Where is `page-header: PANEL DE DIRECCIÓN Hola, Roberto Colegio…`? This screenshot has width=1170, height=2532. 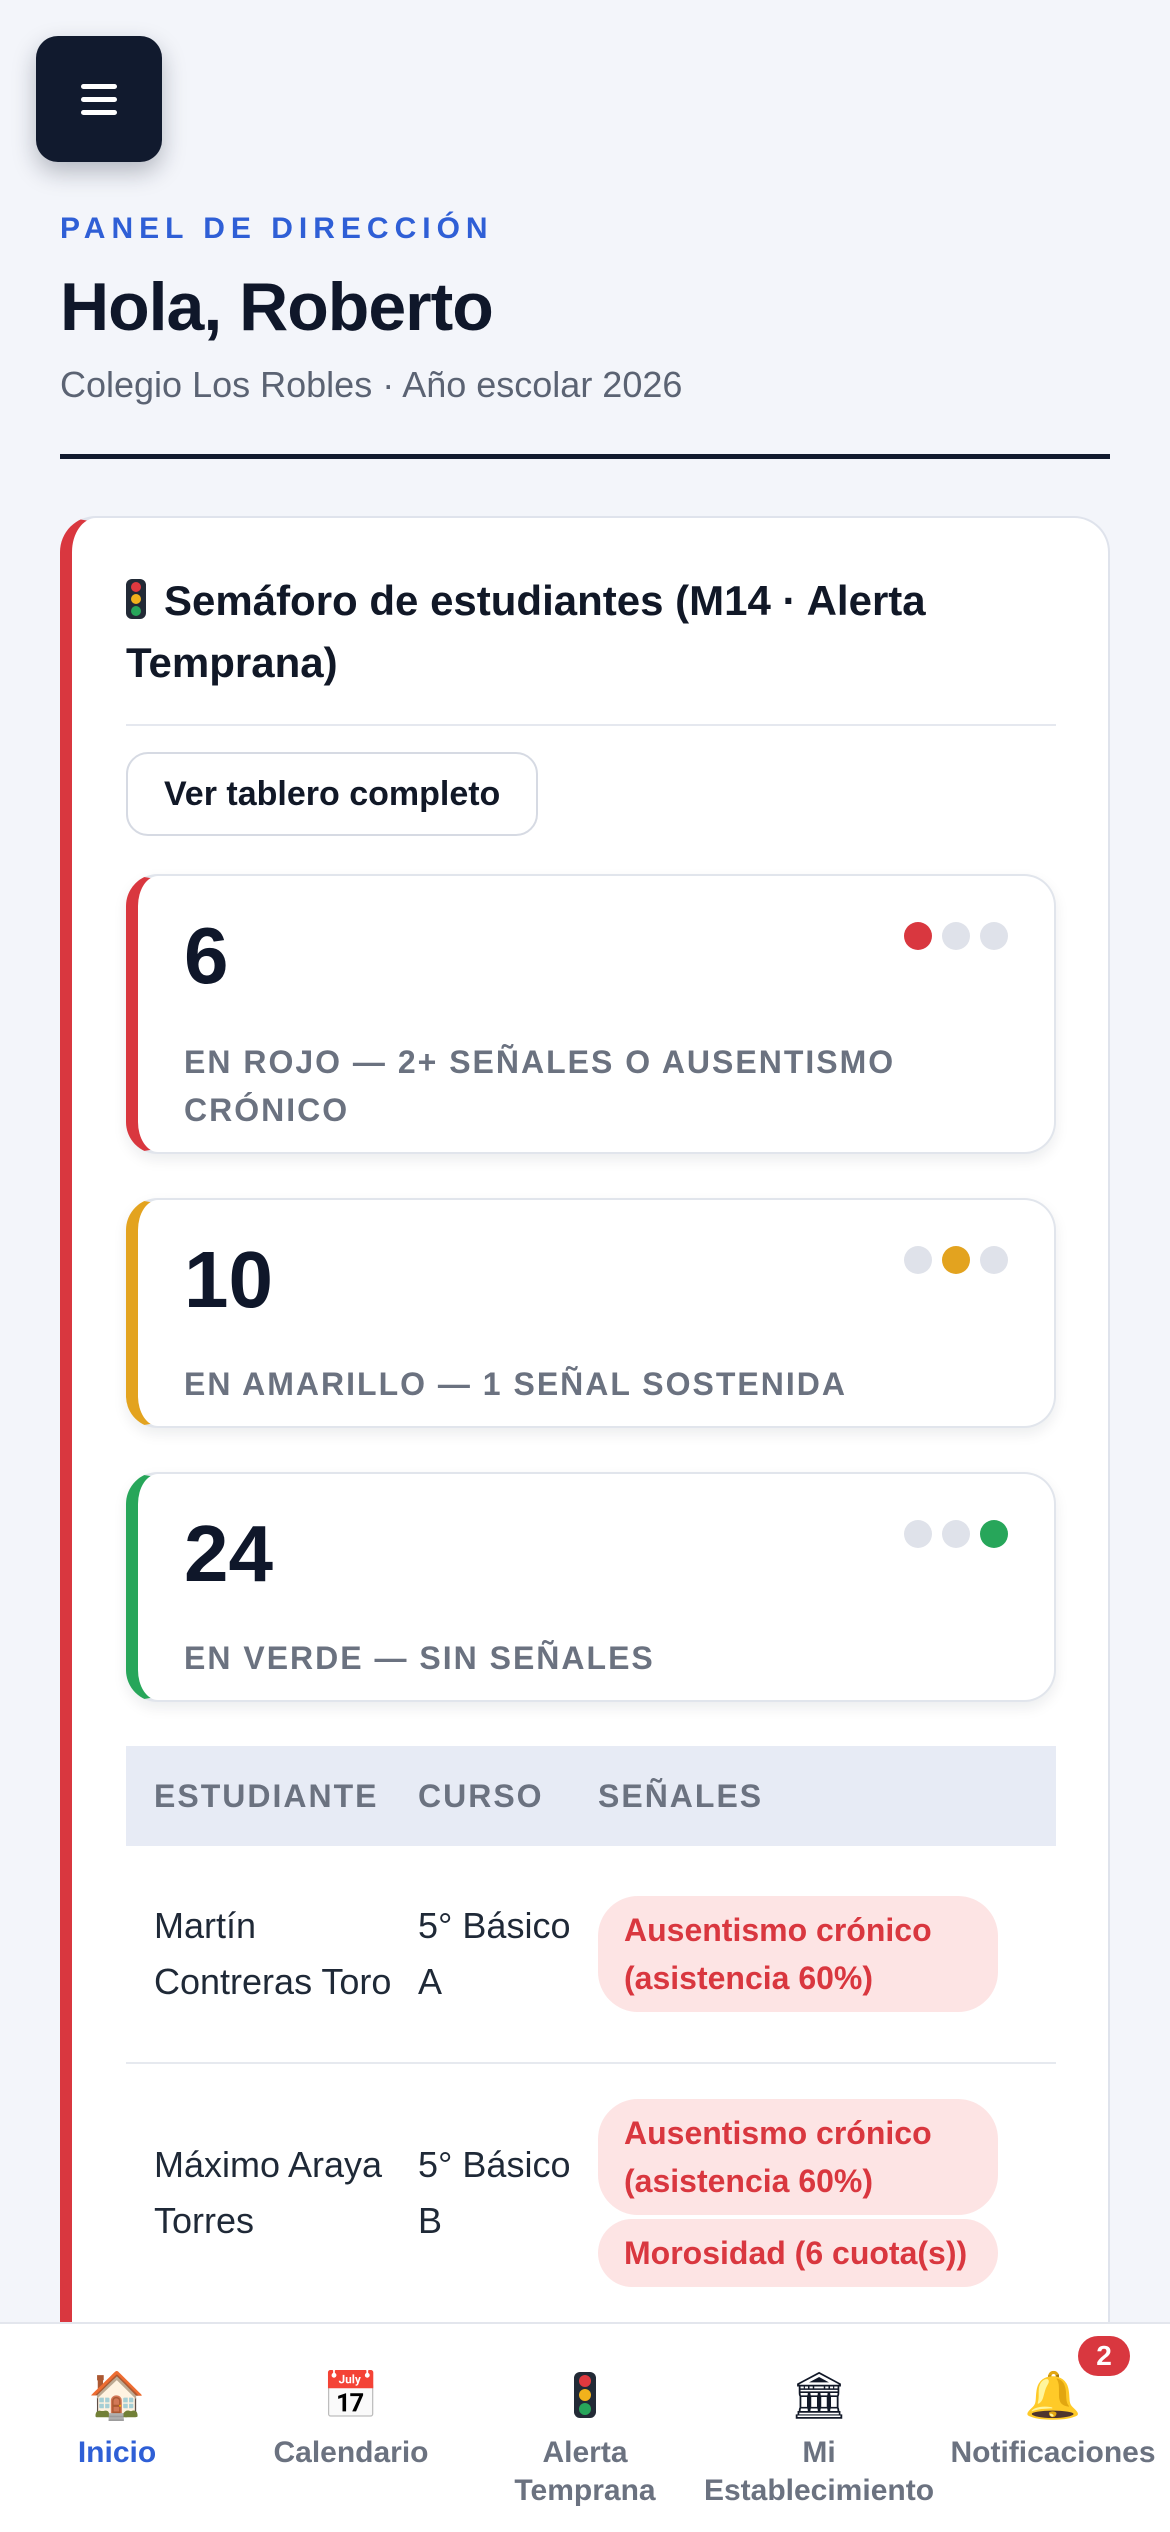 page-header: PANEL DE DIRECCIÓN Hola, Roberto Colegio… is located at coordinates (585, 309).